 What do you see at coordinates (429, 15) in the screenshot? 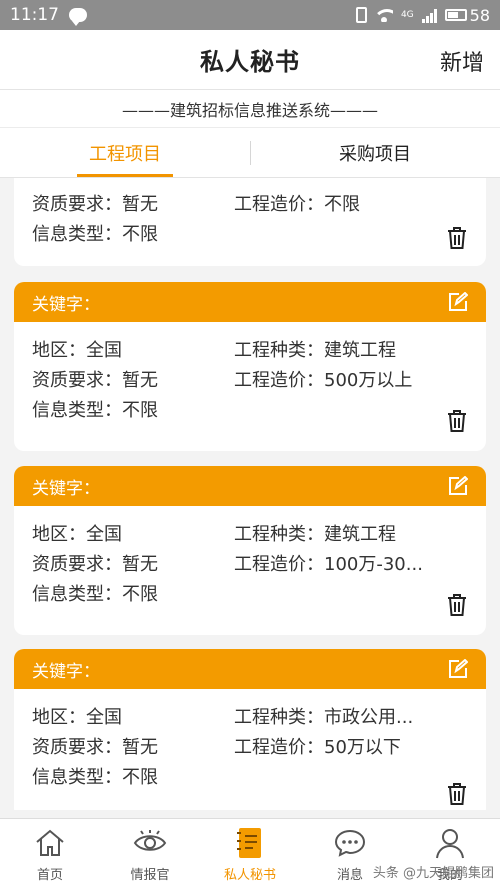
I see `signal-icon` at bounding box center [429, 15].